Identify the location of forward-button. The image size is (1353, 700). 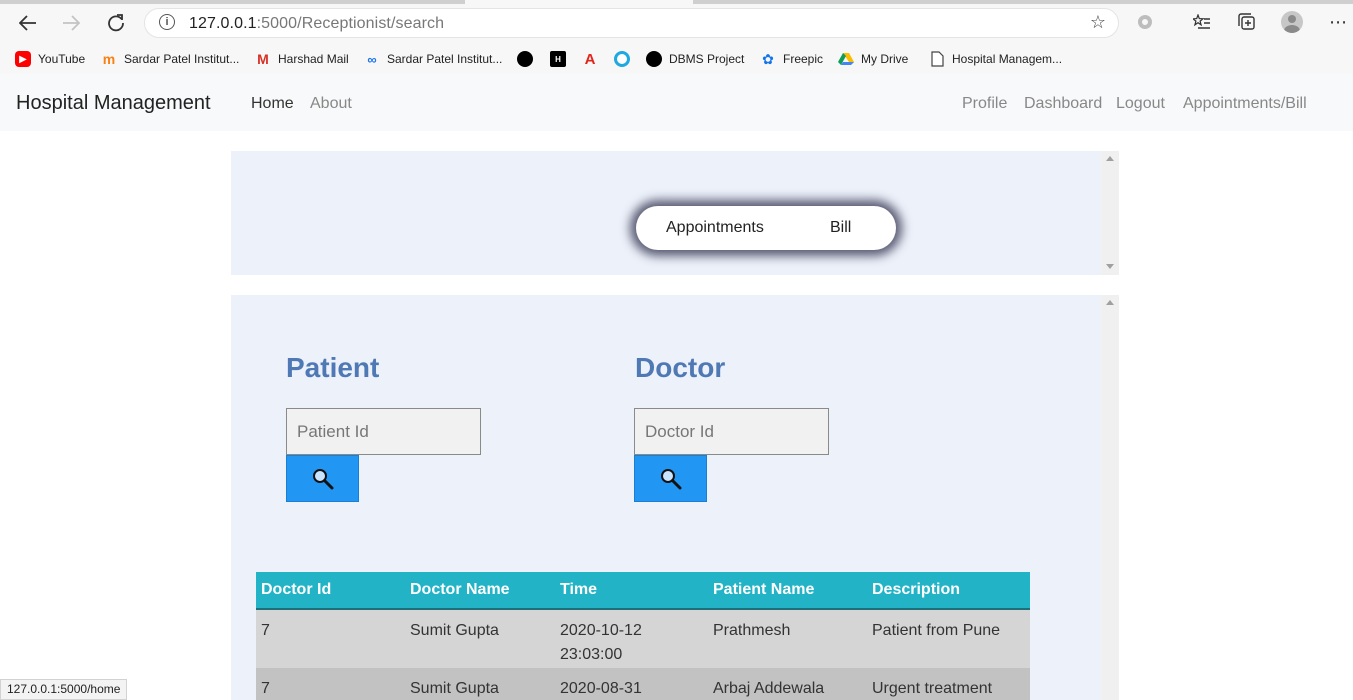
(71, 23).